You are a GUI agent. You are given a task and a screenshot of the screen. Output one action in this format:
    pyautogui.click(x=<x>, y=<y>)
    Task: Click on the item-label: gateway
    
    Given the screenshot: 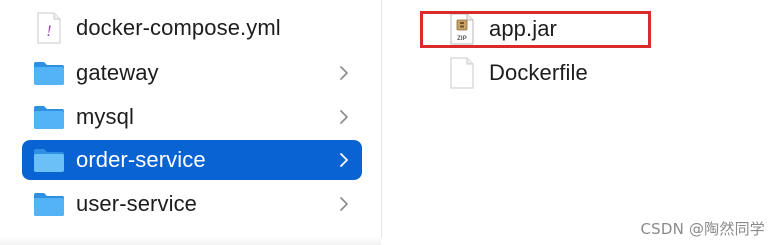 What is the action you would take?
    pyautogui.click(x=117, y=72)
    